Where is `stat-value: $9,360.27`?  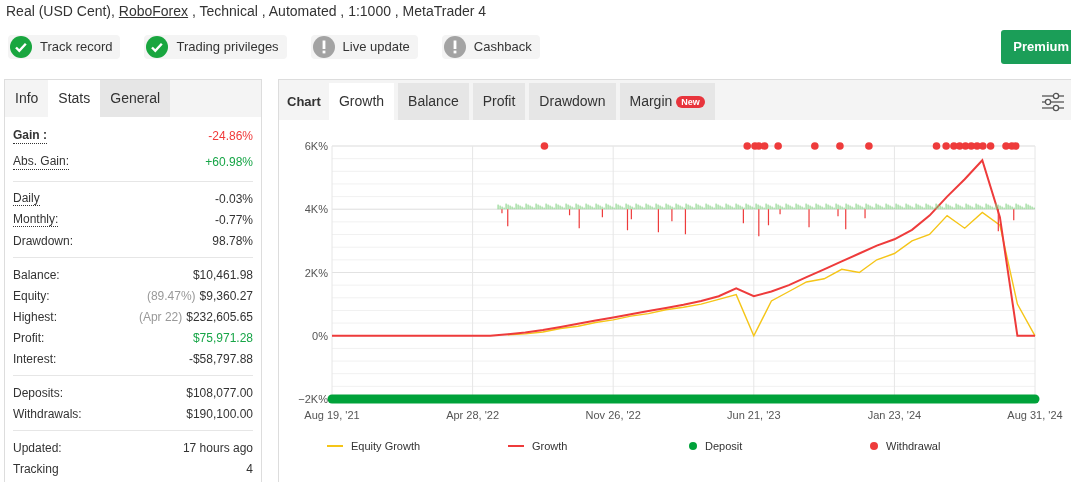
stat-value: $9,360.27 is located at coordinates (226, 296).